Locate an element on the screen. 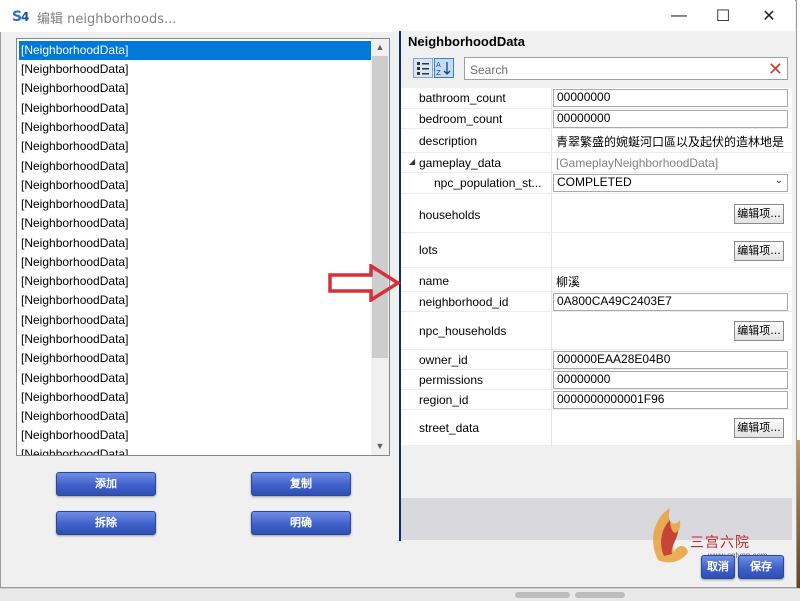 This screenshot has width=800, height=601. panel-title: NeighborhoodData is located at coordinates (466, 41).